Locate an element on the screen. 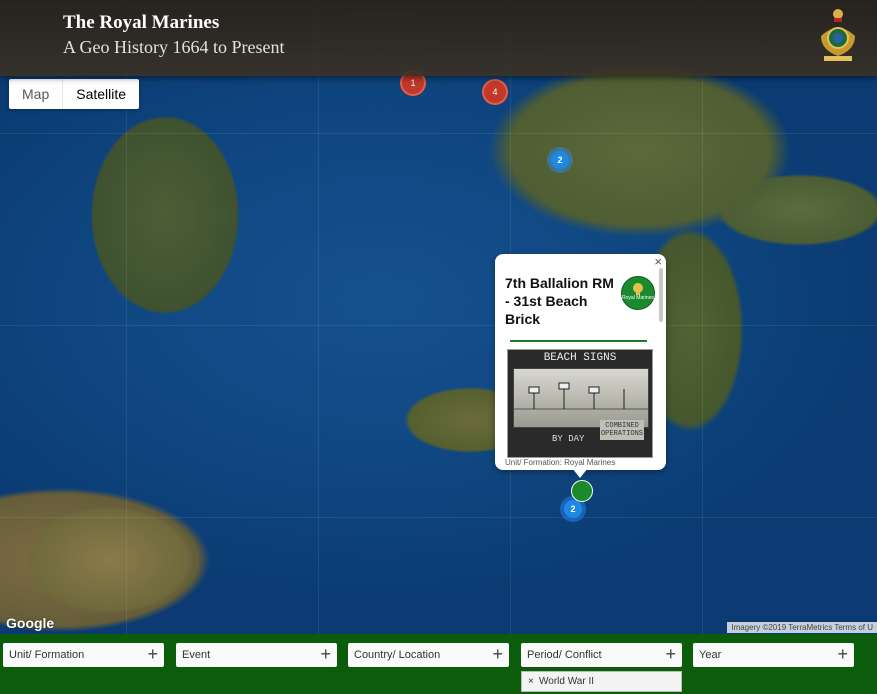  info-window-title: 7th Ballalion RM - 31st Beach Brick is located at coordinates (559, 301).